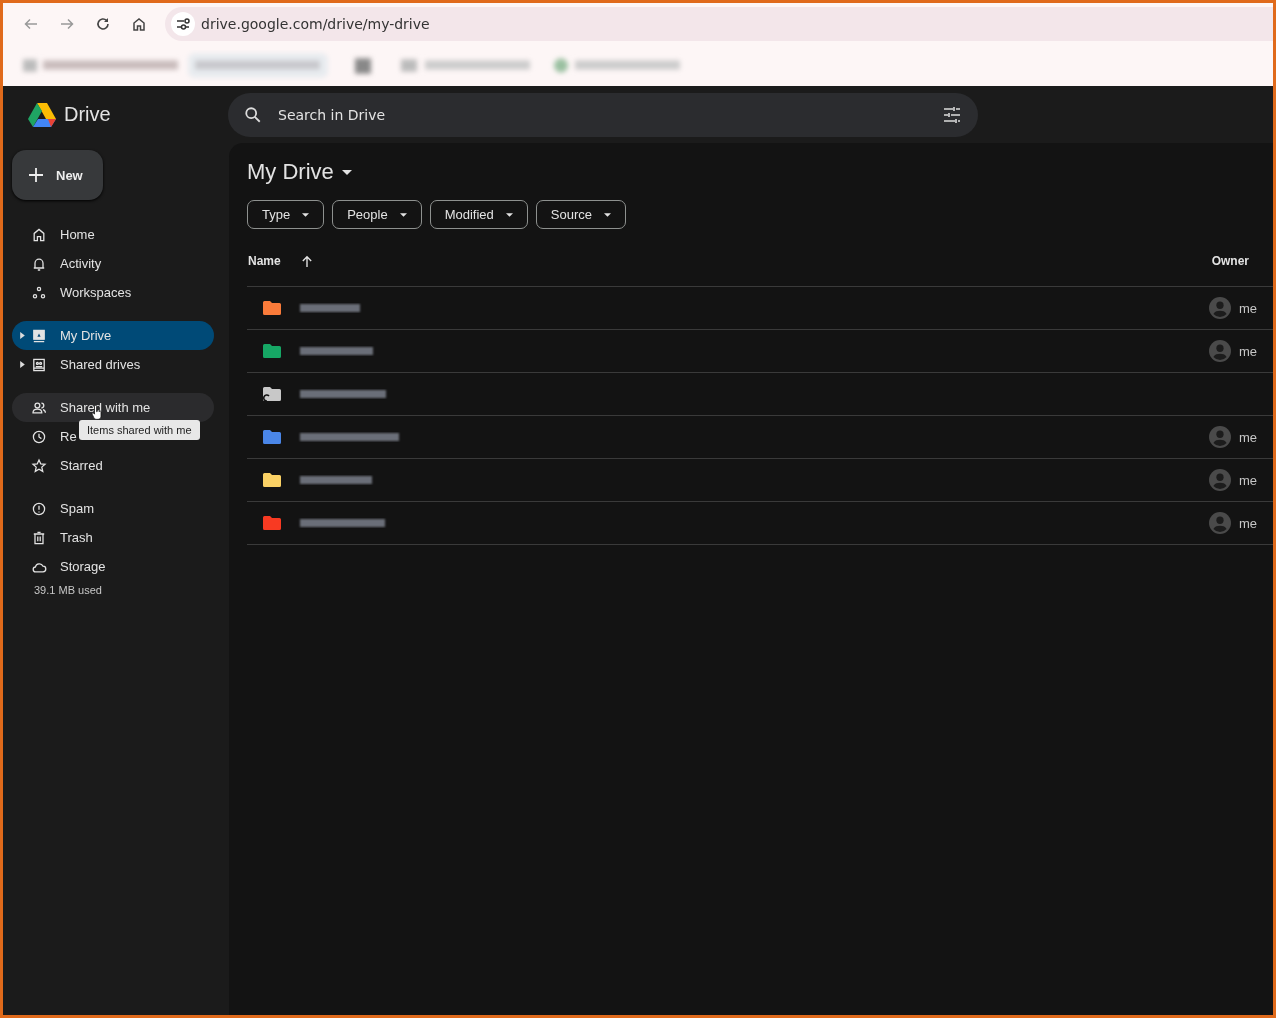  I want to click on dropdown-caret-icon, so click(346, 172).